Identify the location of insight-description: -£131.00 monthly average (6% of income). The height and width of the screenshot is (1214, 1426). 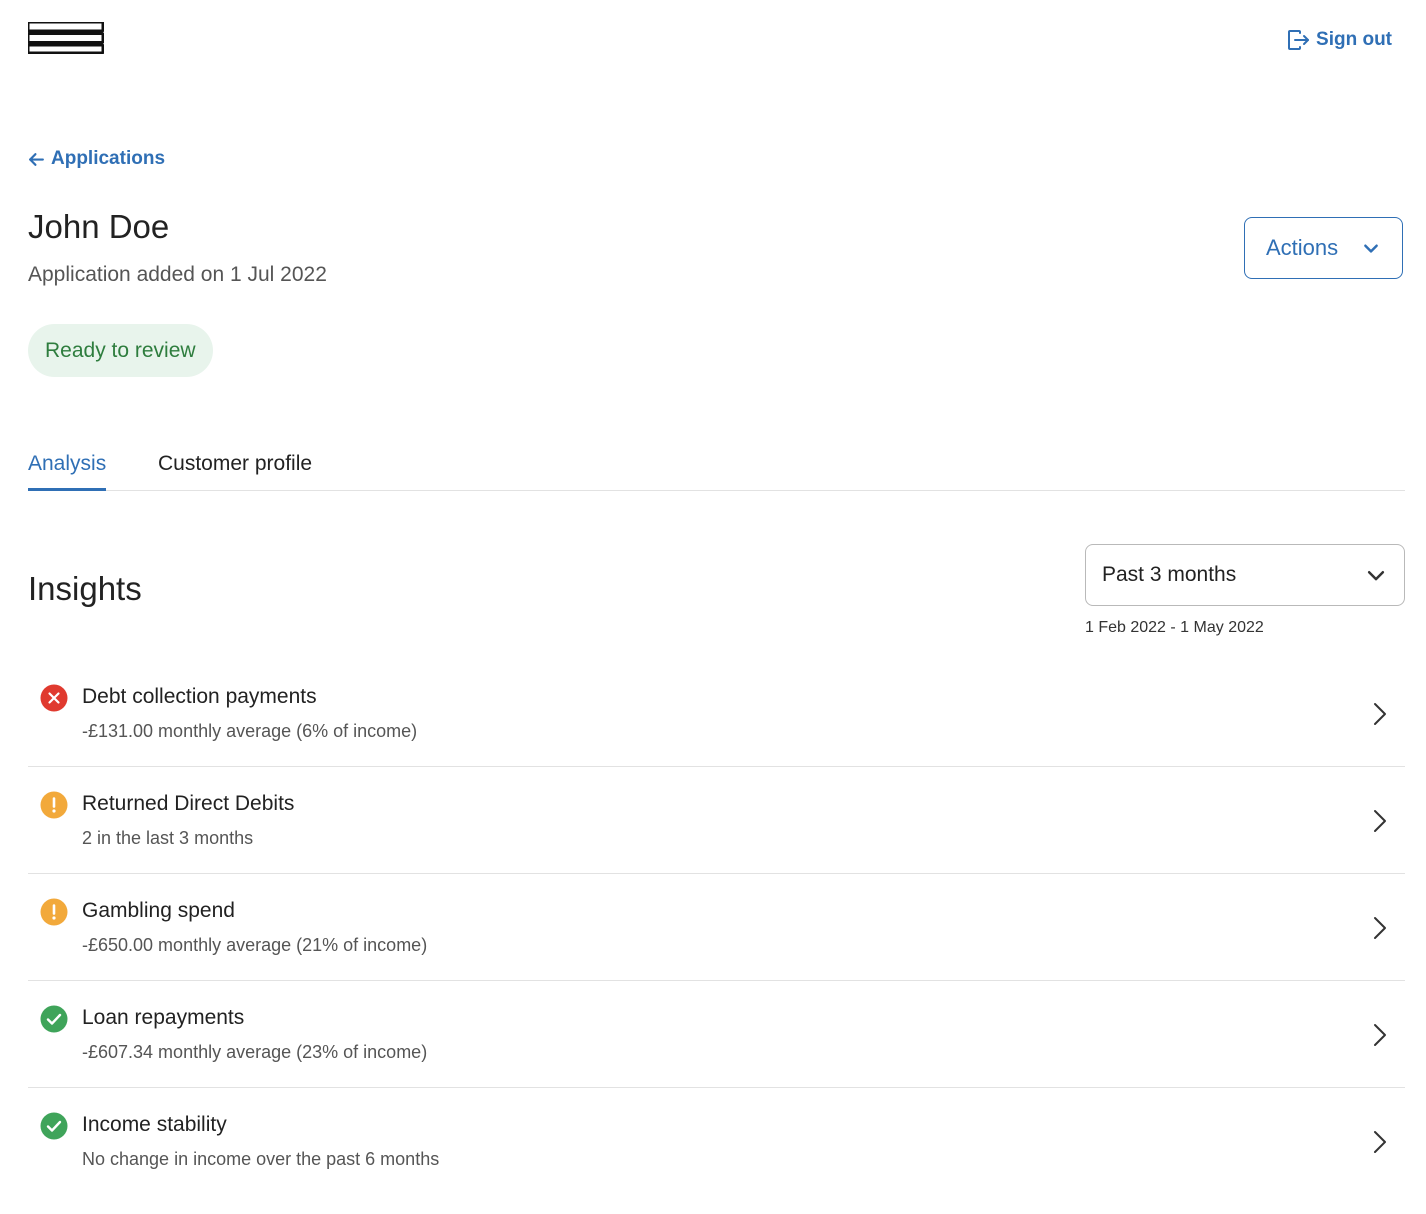
(250, 731).